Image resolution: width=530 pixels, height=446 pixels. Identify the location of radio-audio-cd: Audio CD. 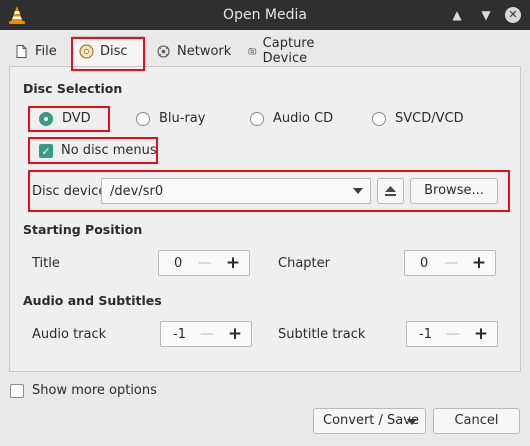
(291, 118).